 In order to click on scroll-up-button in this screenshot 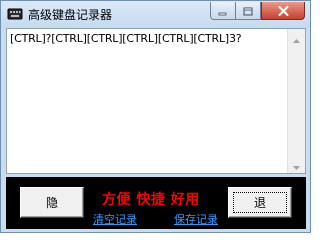, I will do `click(296, 37)`.